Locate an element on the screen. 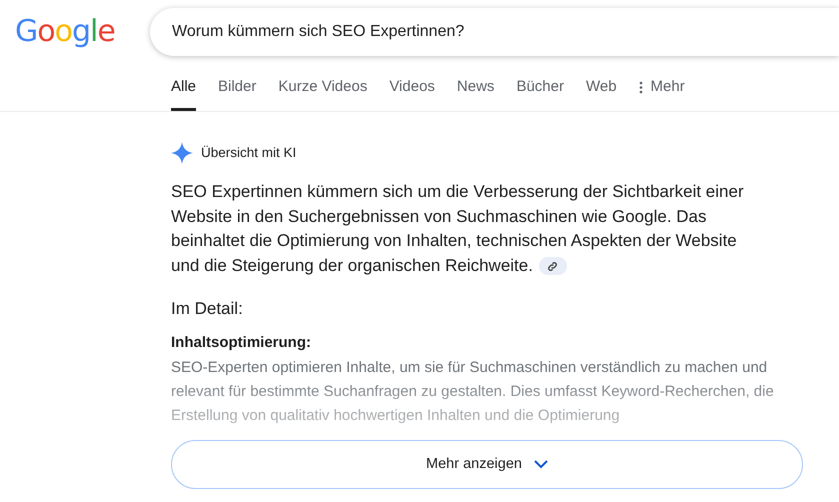 This screenshot has width=839, height=502. summary-text: SEO Expertinnen kümmern sich um die Verbesserung der Sichtbarkeit einer Website in den Suchergebnissen von Suchmaschinen wie Google. Das beinhaltet die Optimierung von Inhalten, technischen Aspekten der Website und die Steigerung der organischen Reichweite. is located at coordinates (458, 229).